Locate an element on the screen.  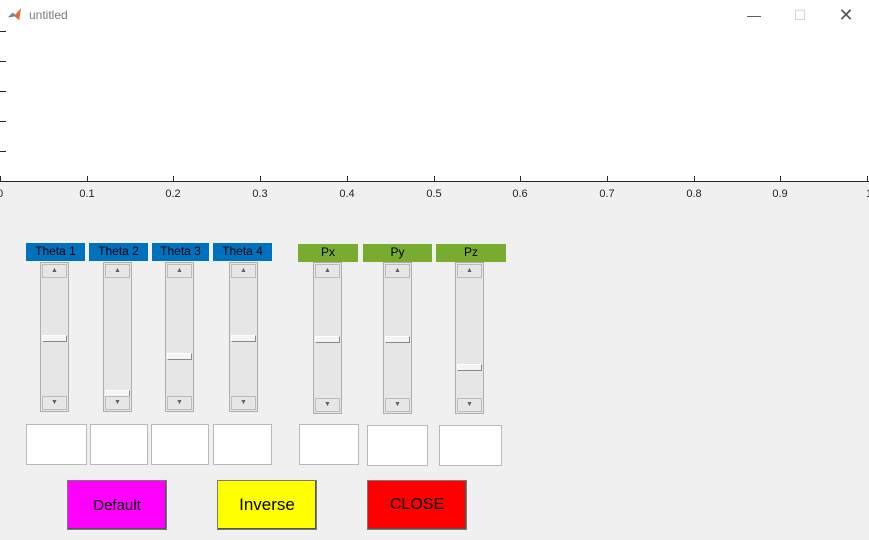
x-tick-label: 0.8 is located at coordinates (694, 194).